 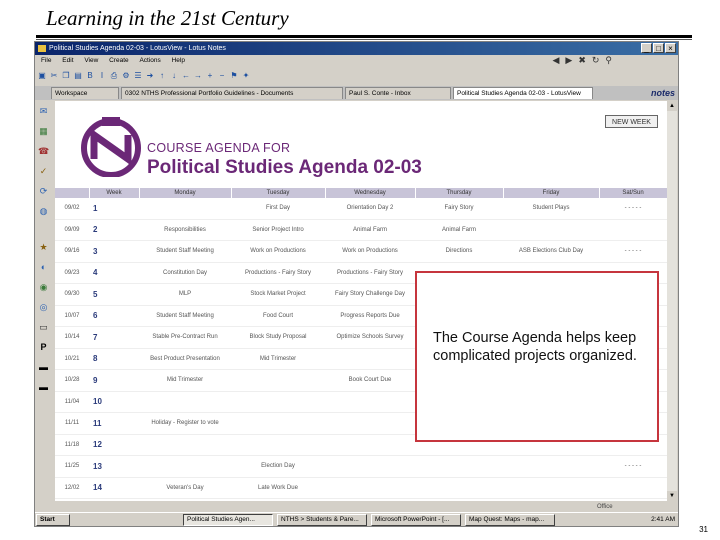 I want to click on todo-icon: ✓, so click(x=43, y=171).